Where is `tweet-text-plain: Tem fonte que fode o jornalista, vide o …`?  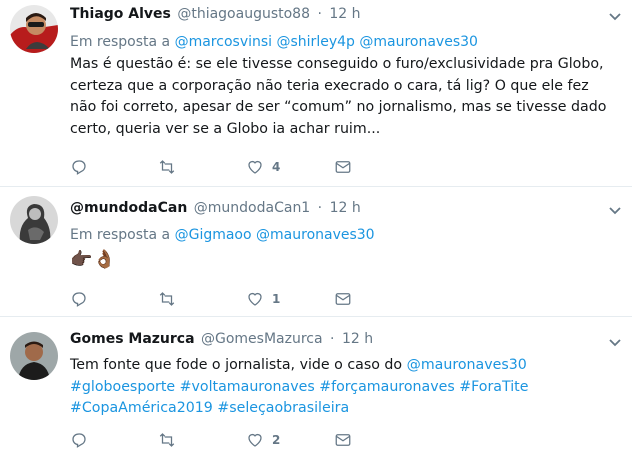
tweet-text-plain: Tem fonte que fode o jornalista, vide o … is located at coordinates (236, 365).